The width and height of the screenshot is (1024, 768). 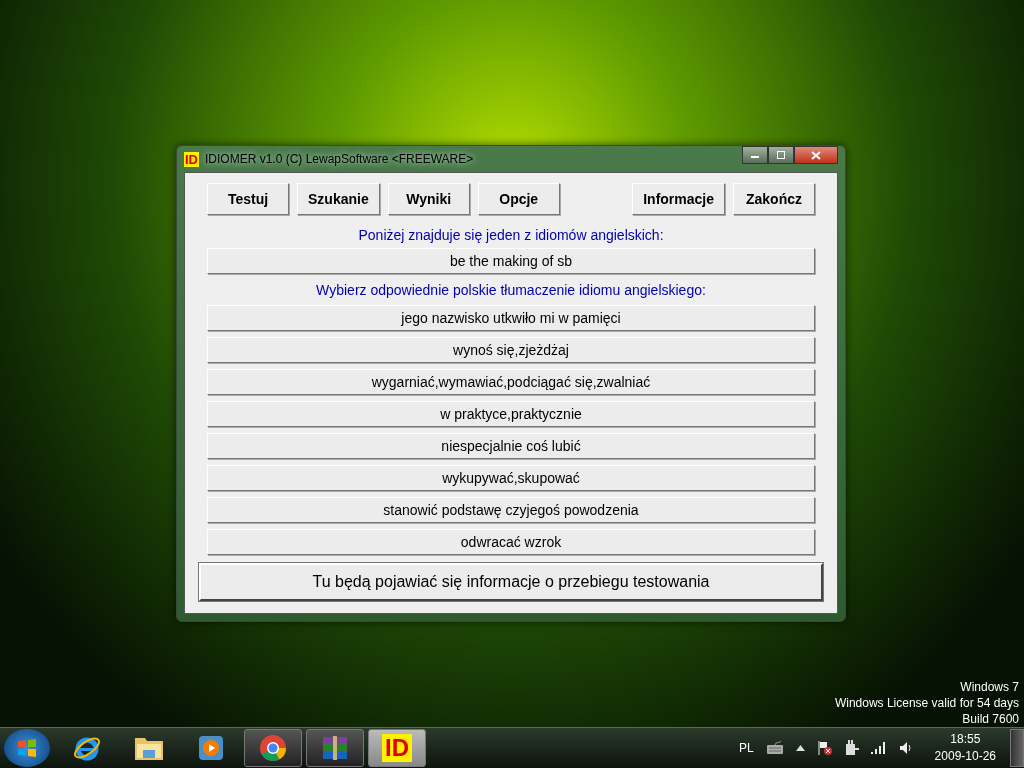 What do you see at coordinates (800, 748) in the screenshot?
I see `show-hidden-icons-icon` at bounding box center [800, 748].